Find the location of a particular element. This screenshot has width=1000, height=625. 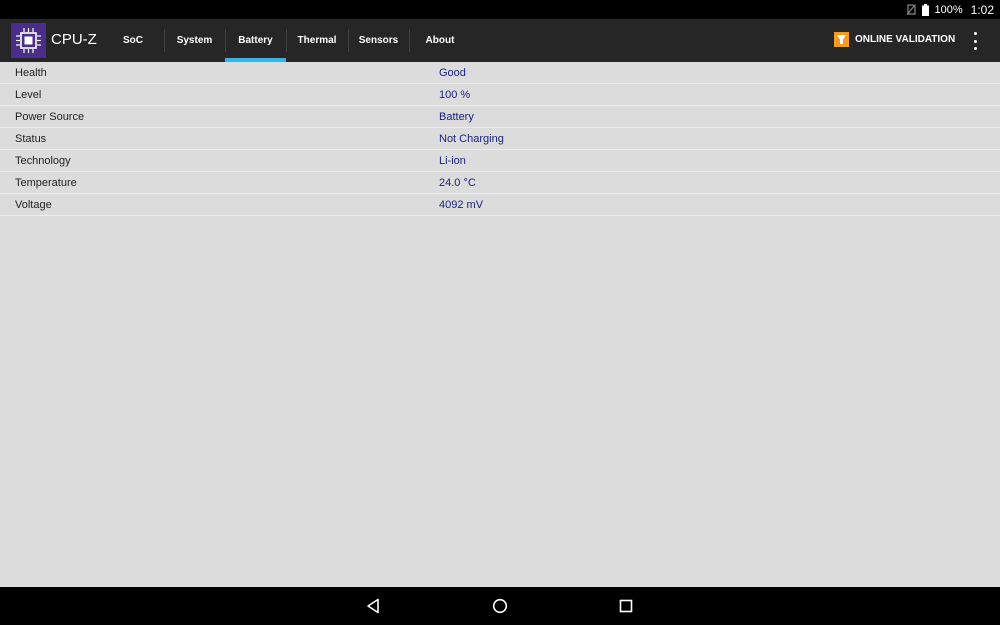

row-value: 4092 mV is located at coordinates (461, 205).